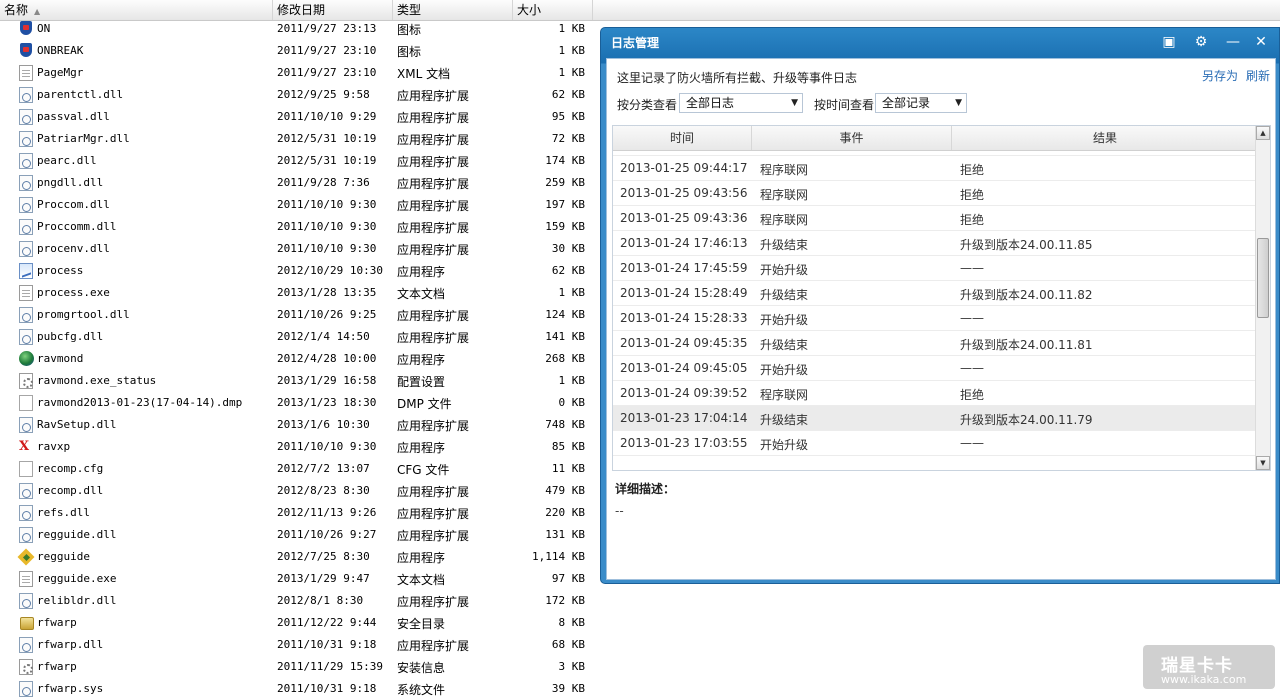 The image size is (1280, 700). Describe the element at coordinates (741, 103) in the screenshot. I see `category-filter-select: 全部日志 ▼` at that location.